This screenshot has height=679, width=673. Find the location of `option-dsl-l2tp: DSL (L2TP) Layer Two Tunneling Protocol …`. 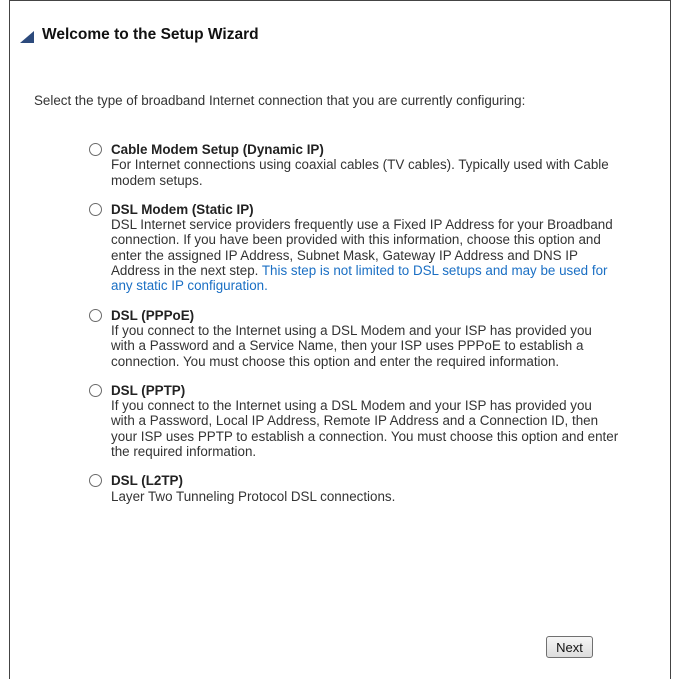

option-dsl-l2tp: DSL (L2TP) Layer Two Tunneling Protocol … is located at coordinates (354, 488).